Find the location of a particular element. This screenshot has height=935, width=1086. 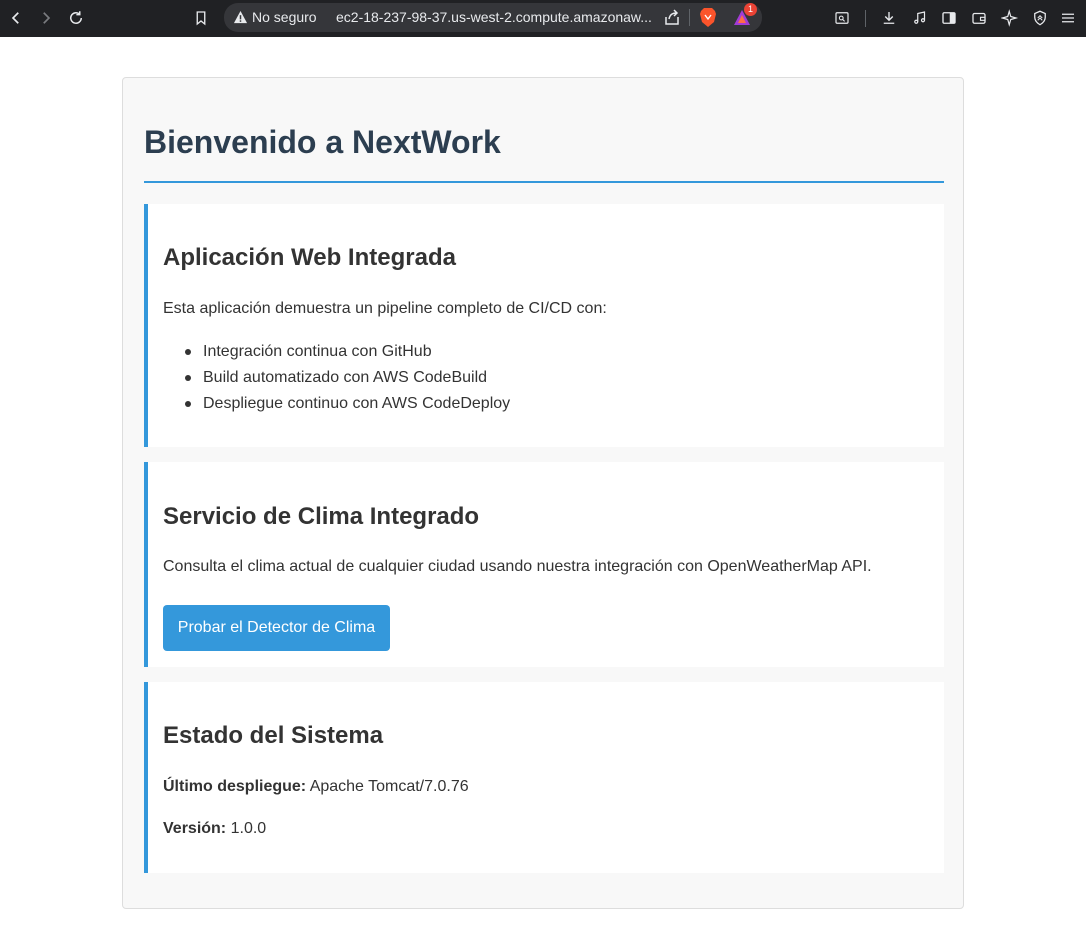

last-deploy-label: Último despliegue: is located at coordinates (235, 786).